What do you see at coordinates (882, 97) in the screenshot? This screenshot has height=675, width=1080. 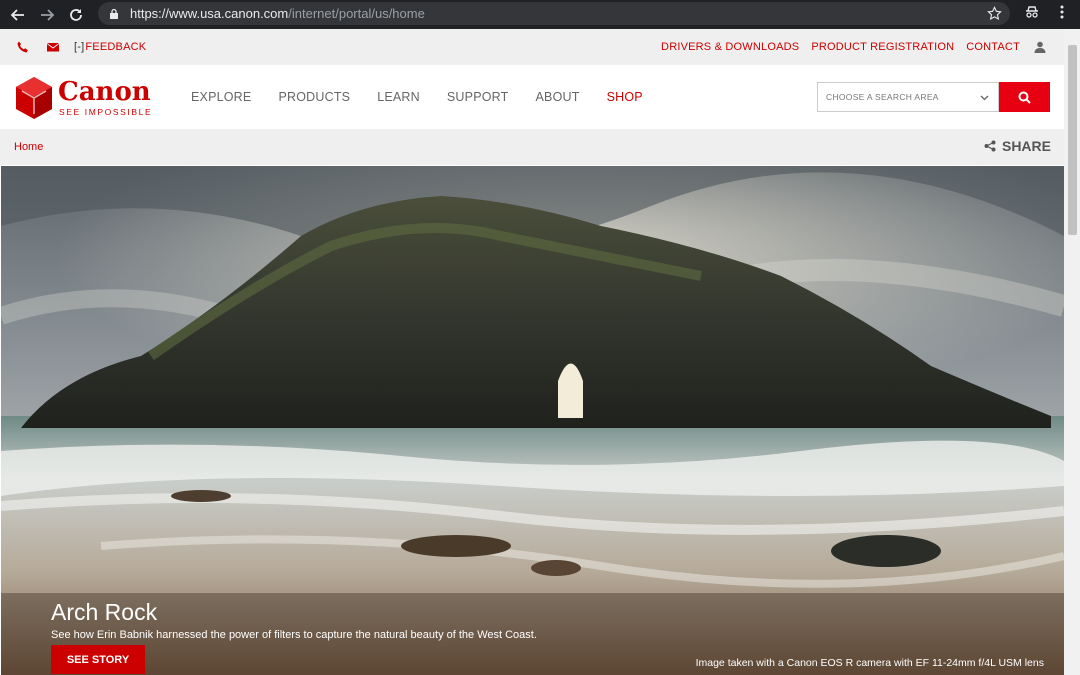 I see `search-area-placeholder: CHOOSE A SEARCH AREA` at bounding box center [882, 97].